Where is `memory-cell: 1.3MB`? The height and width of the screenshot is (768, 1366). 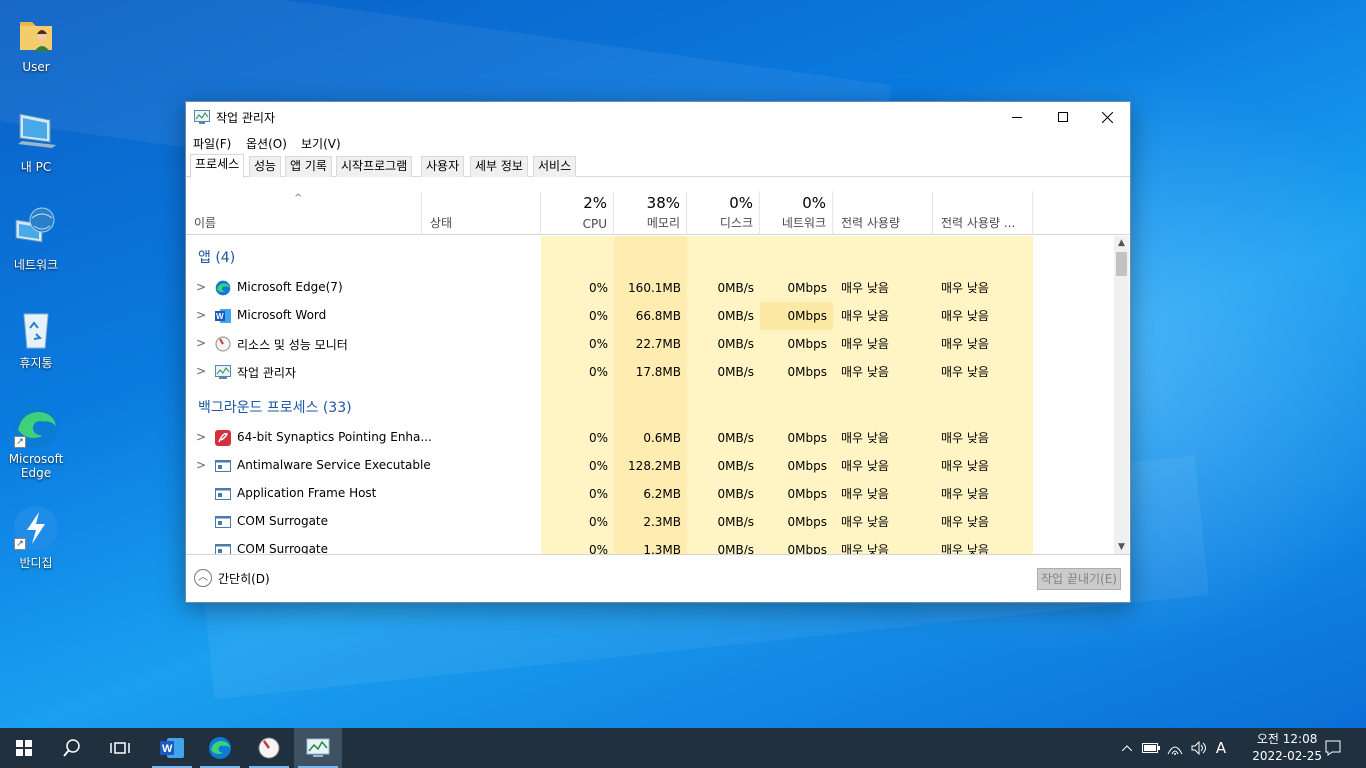
memory-cell: 1.3MB is located at coordinates (662, 548).